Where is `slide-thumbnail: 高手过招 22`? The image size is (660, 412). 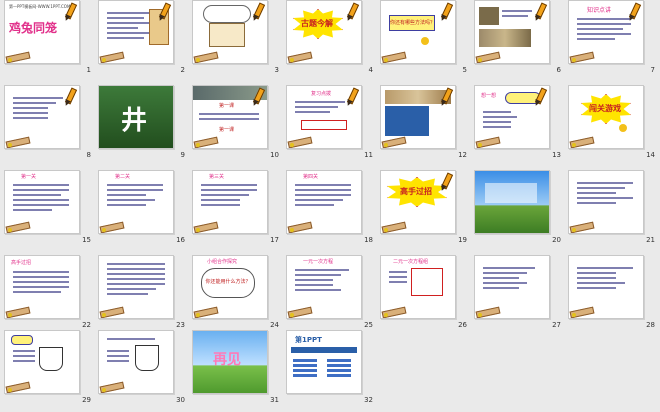 slide-thumbnail: 高手过招 22 is located at coordinates (46, 296).